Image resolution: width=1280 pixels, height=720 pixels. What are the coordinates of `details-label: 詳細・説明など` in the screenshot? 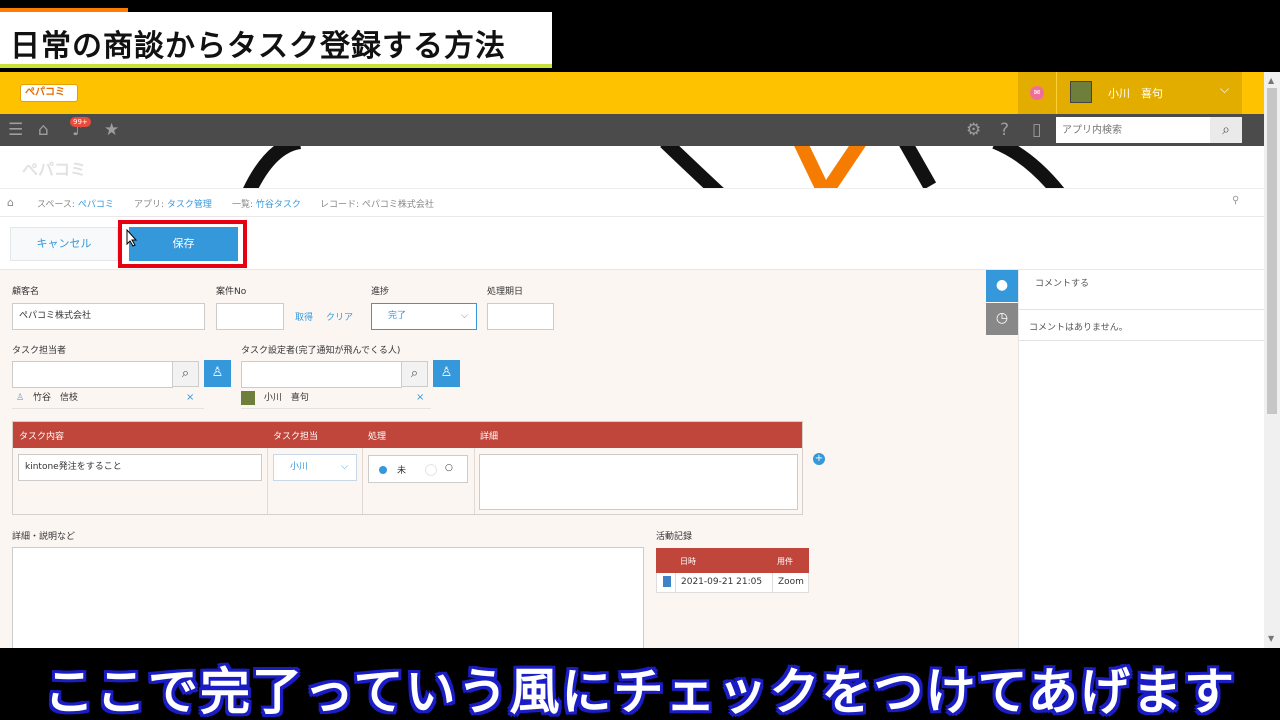 It's located at (44, 537).